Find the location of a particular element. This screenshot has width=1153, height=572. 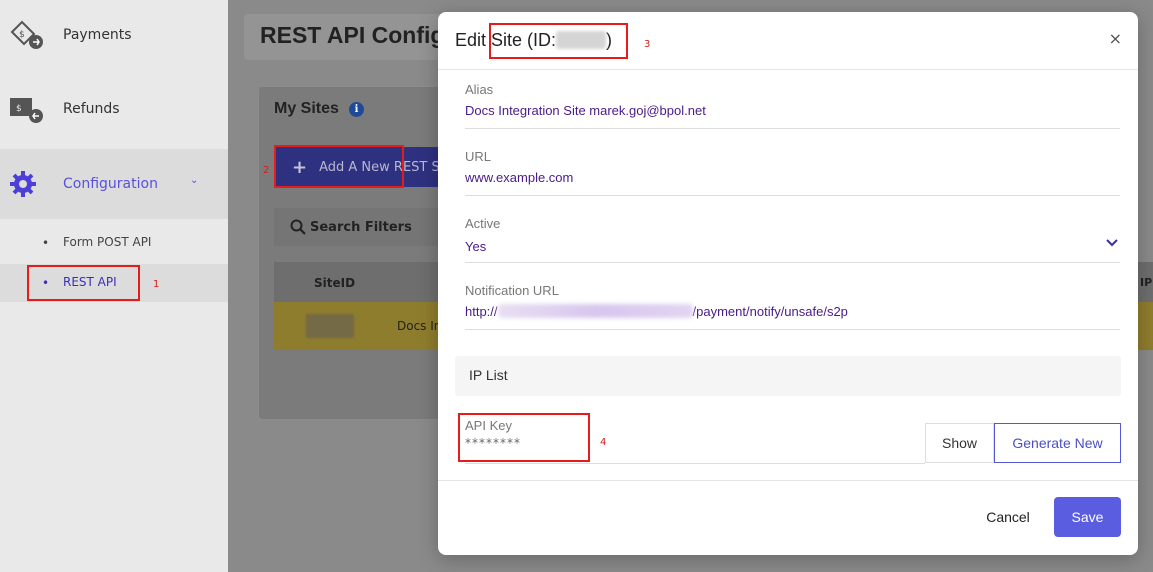

sidebar-subitem-form-post-api: • Form POST API is located at coordinates (114, 243).